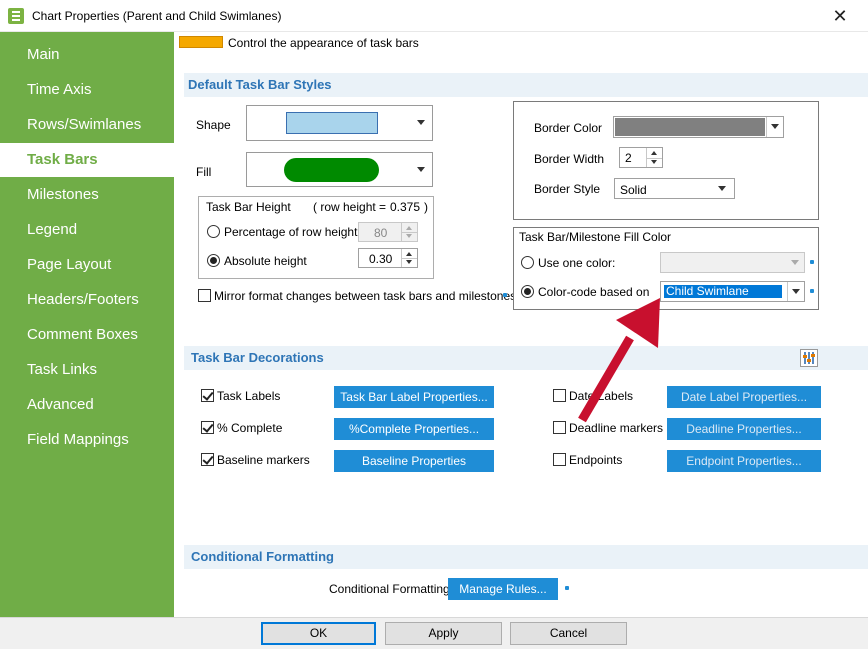  What do you see at coordinates (641, 157) in the screenshot?
I see `border-width-stepper: 2` at bounding box center [641, 157].